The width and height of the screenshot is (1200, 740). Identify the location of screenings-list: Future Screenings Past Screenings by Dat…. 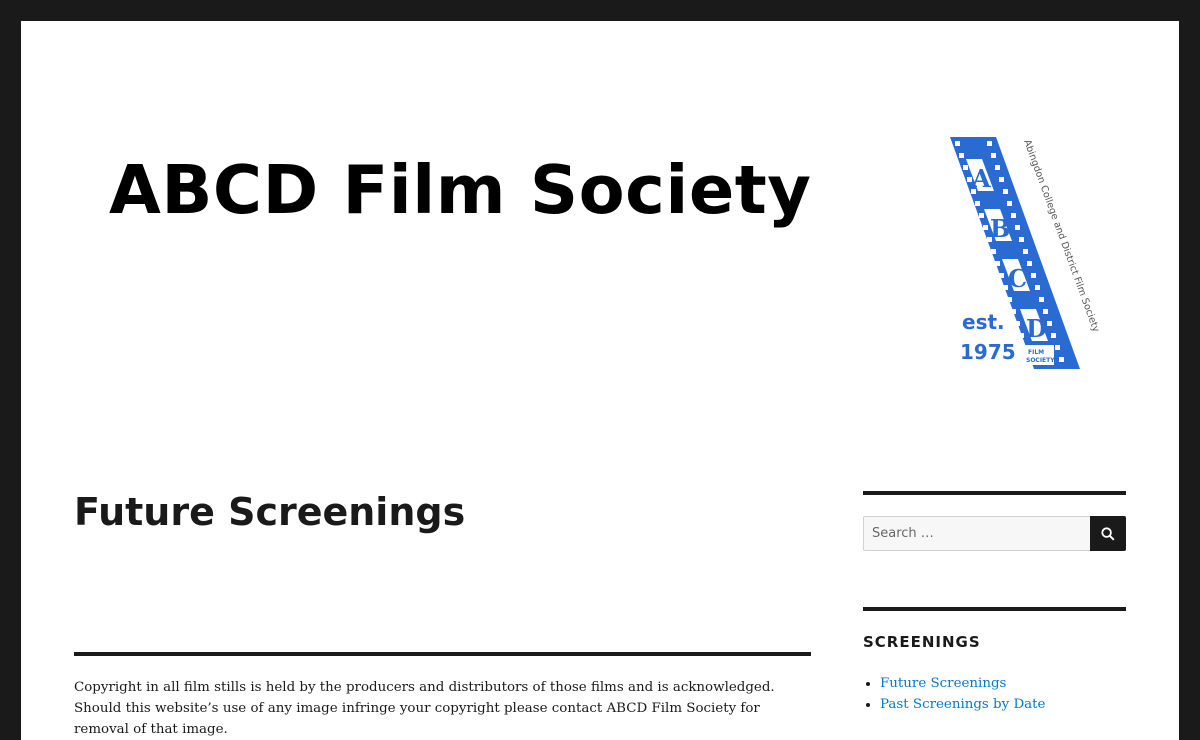
(954, 694).